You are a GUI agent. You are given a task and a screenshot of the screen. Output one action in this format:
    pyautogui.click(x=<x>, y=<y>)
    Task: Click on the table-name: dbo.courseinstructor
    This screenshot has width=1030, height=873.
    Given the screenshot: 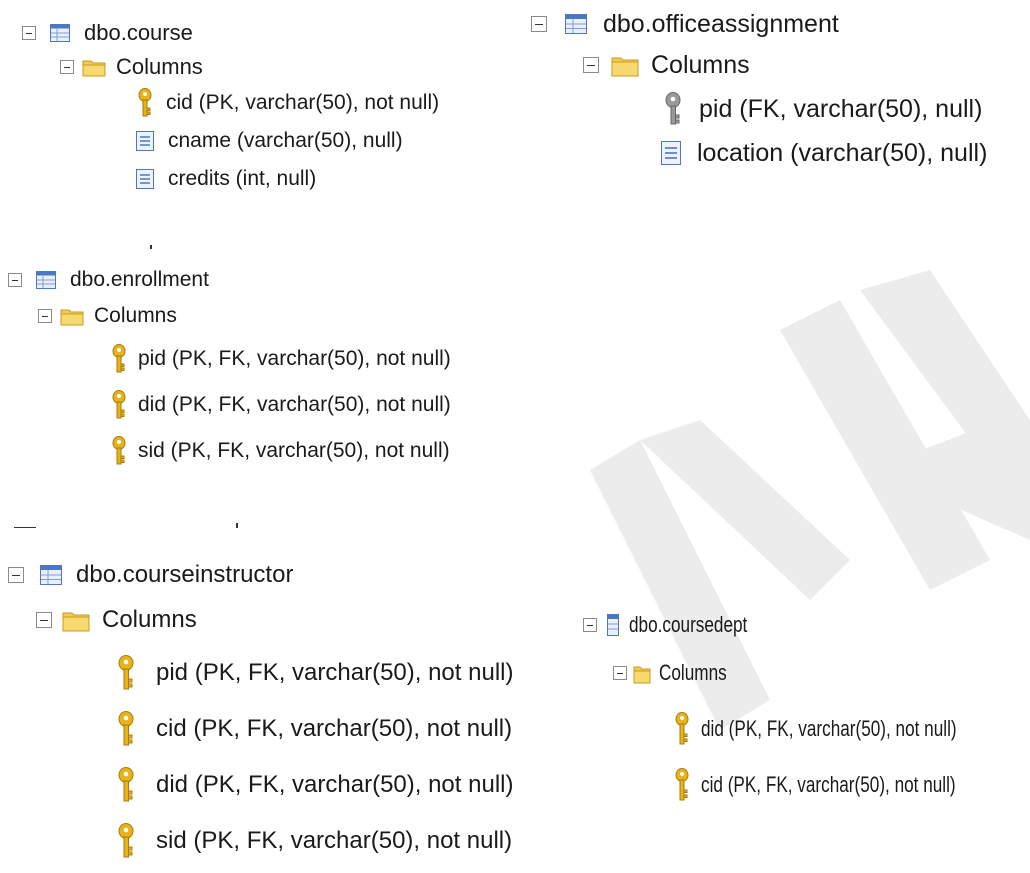 What is the action you would take?
    pyautogui.click(x=185, y=574)
    